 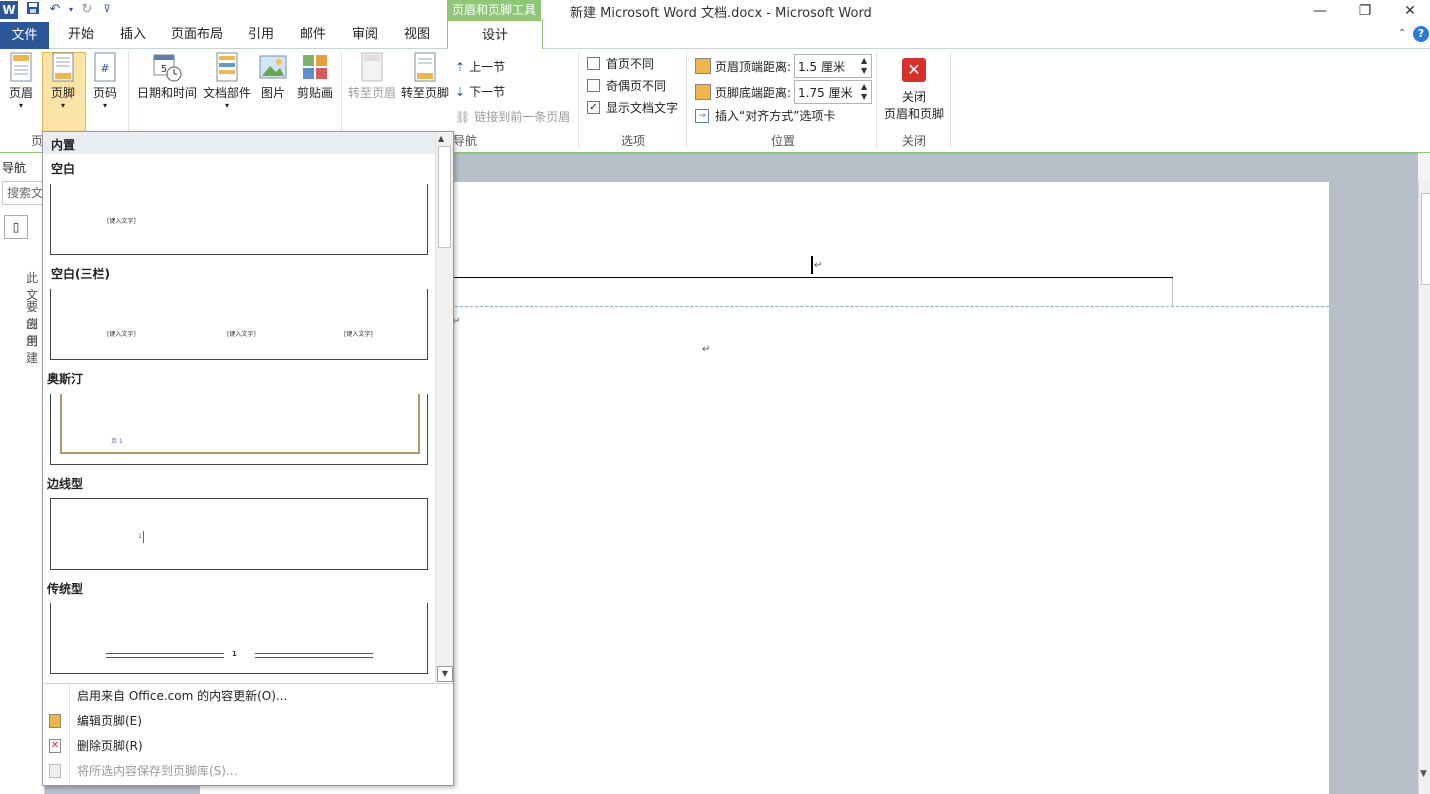 What do you see at coordinates (314, 655) in the screenshot?
I see `traditional-rule-right` at bounding box center [314, 655].